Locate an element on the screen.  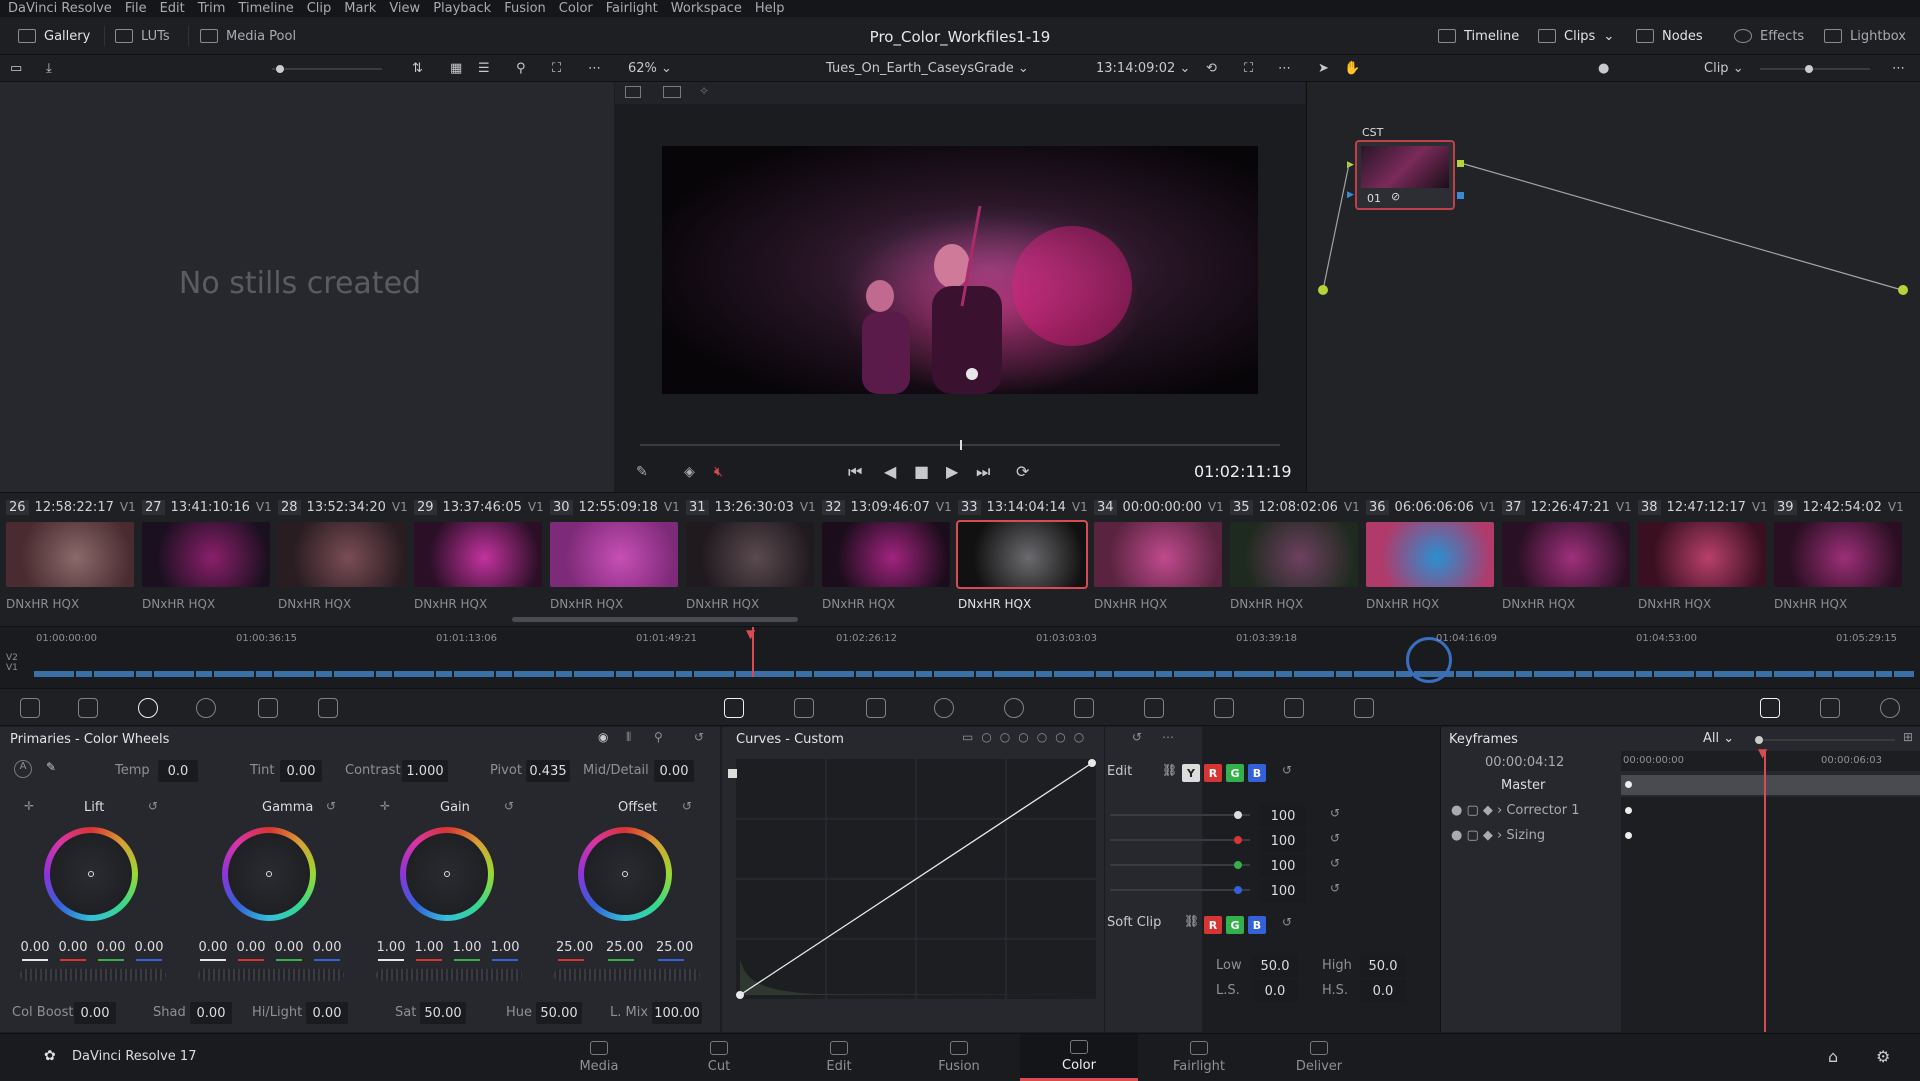
curve-graph is located at coordinates (916, 879).